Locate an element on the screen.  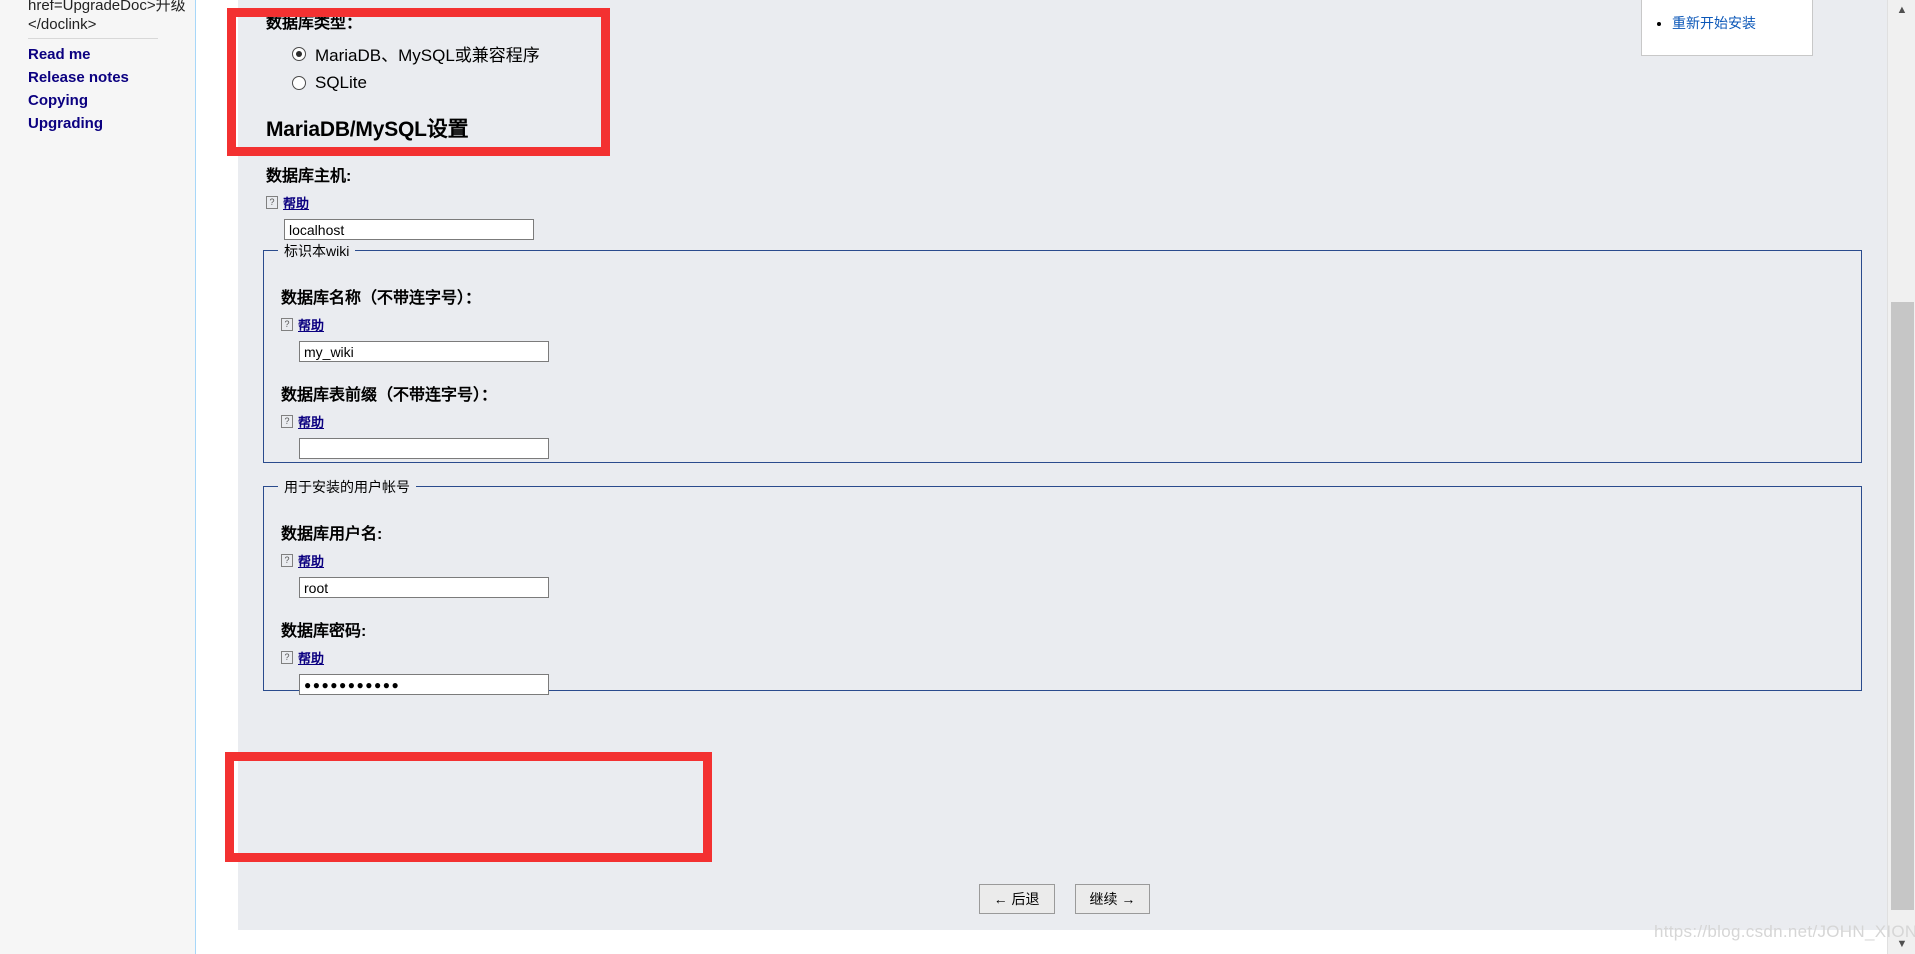
database-name-group: 数据库名称（不带连字号）： ? 帮助 is located at coordinates (1071, 325).